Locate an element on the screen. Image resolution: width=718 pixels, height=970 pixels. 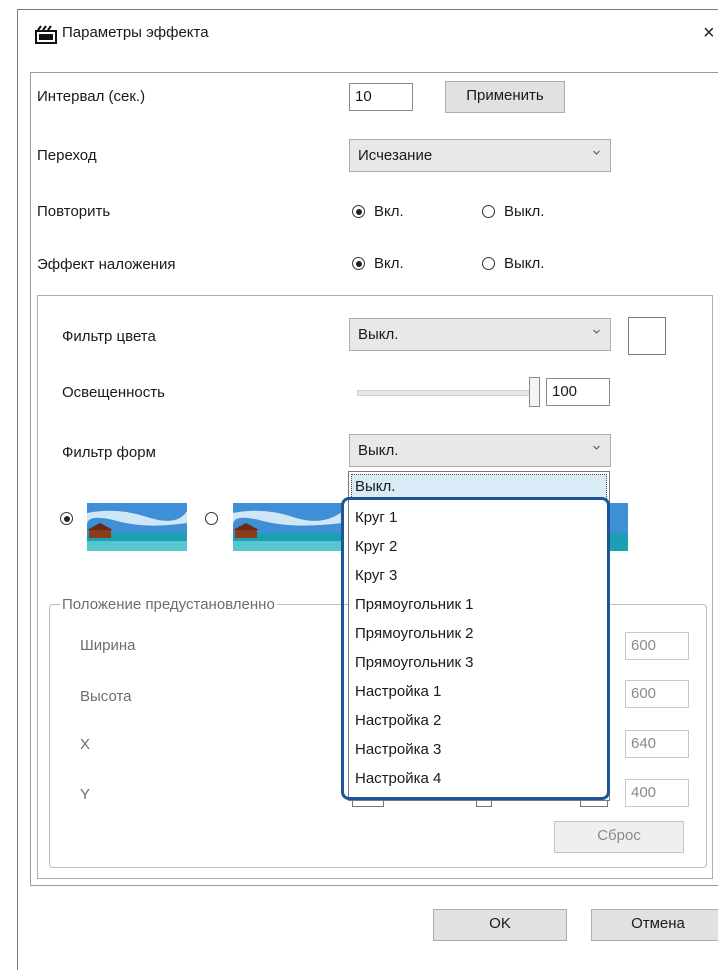
repeat-off-radio is located at coordinates (488, 211).